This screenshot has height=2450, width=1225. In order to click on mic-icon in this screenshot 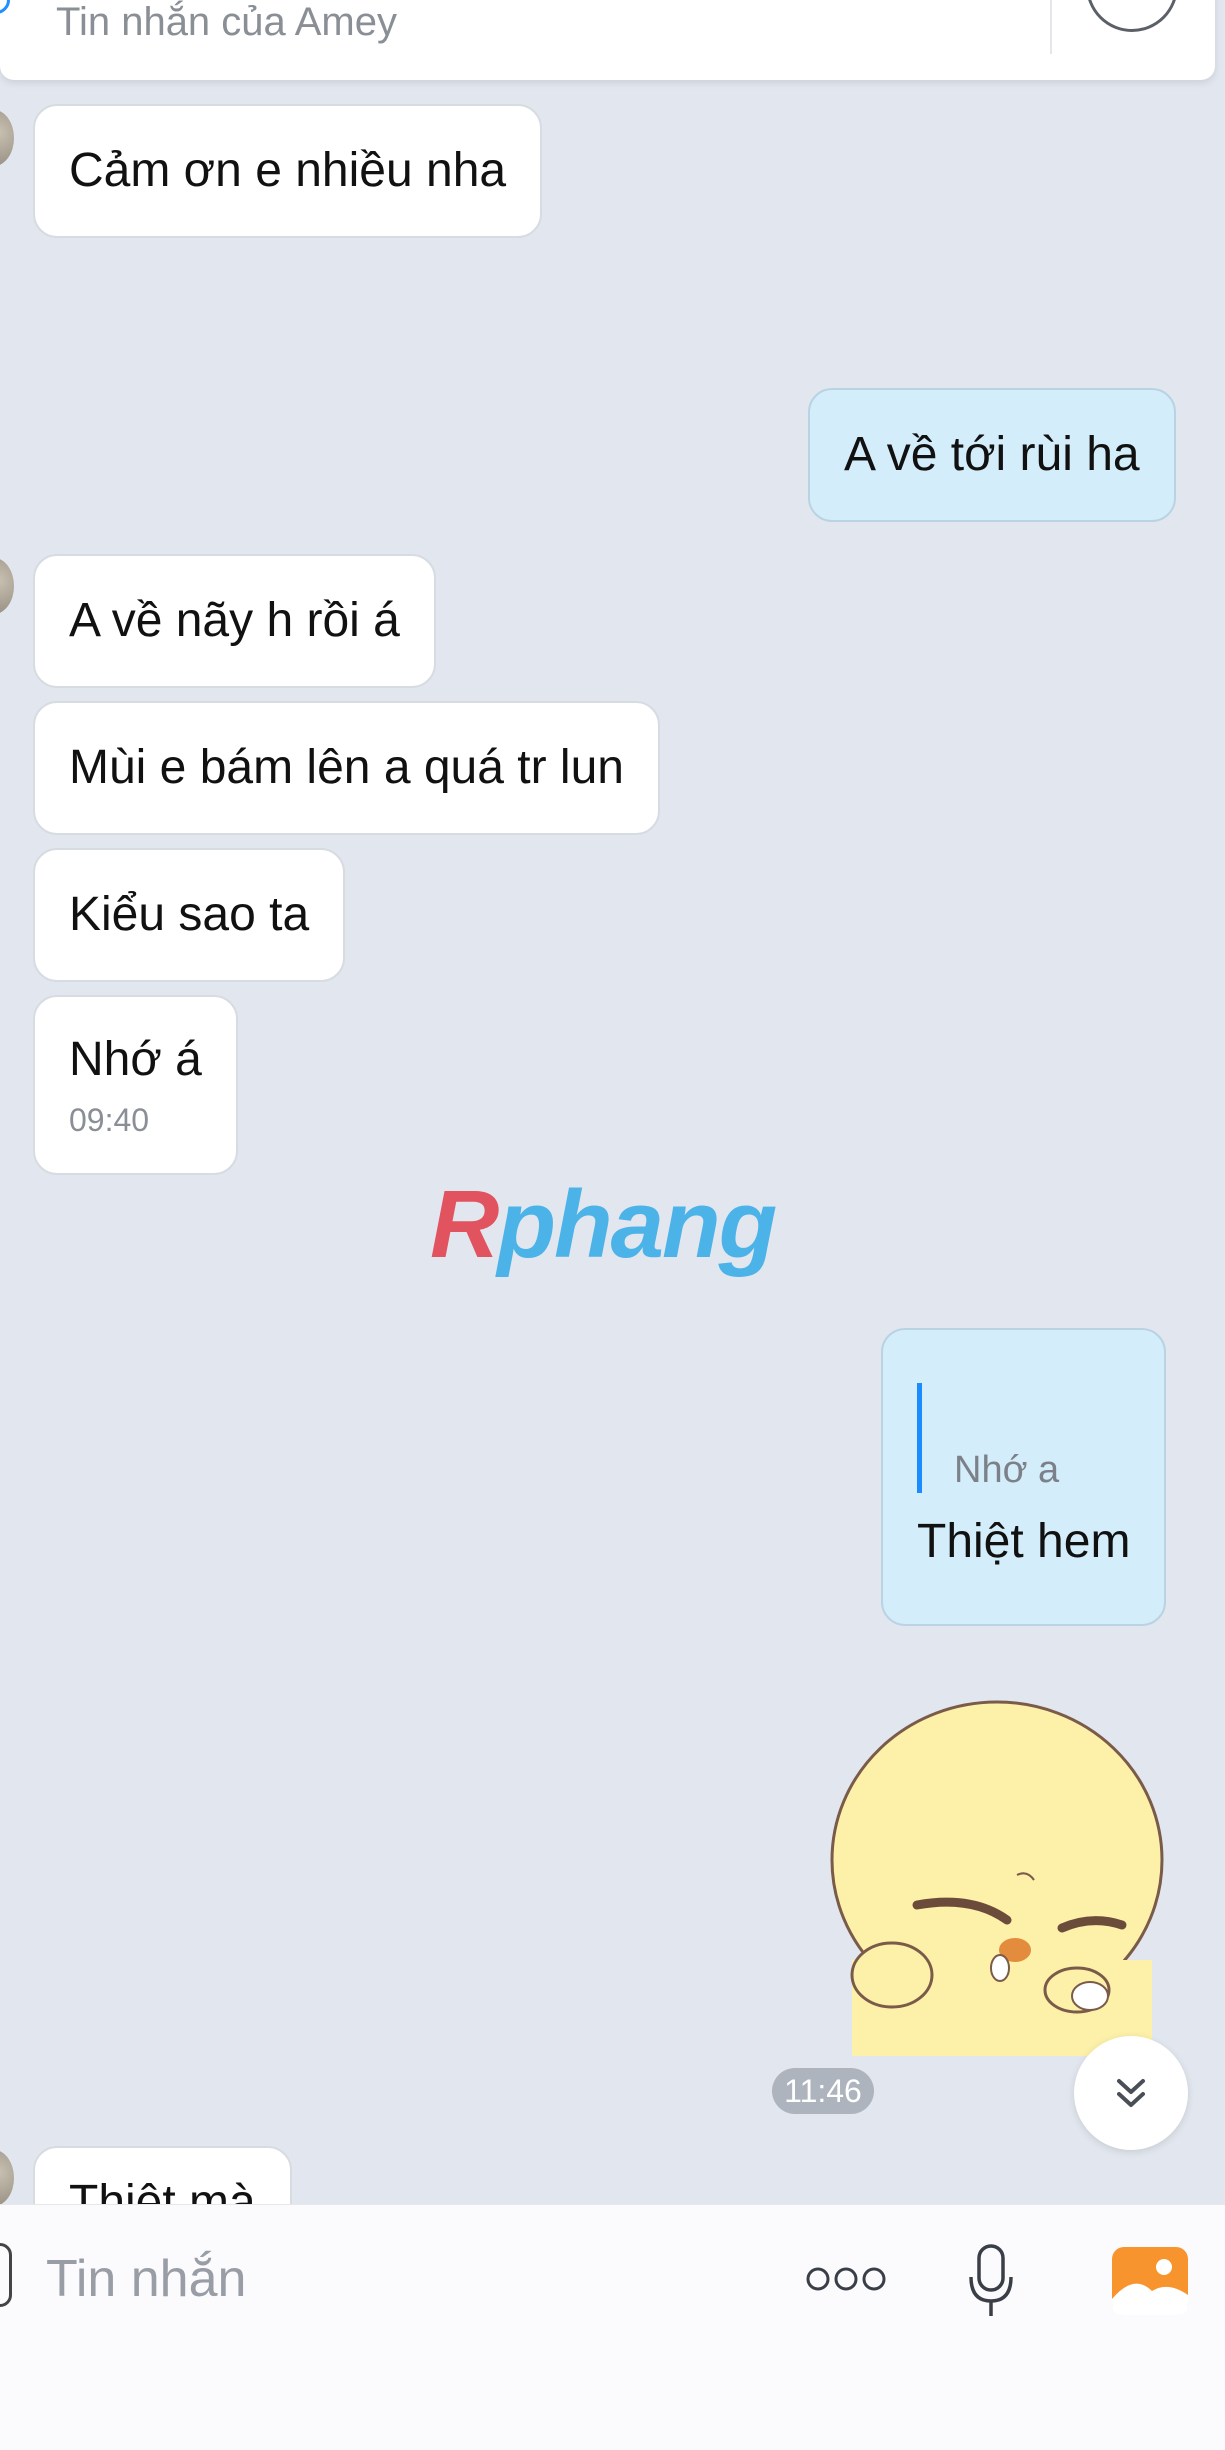, I will do `click(991, 2281)`.